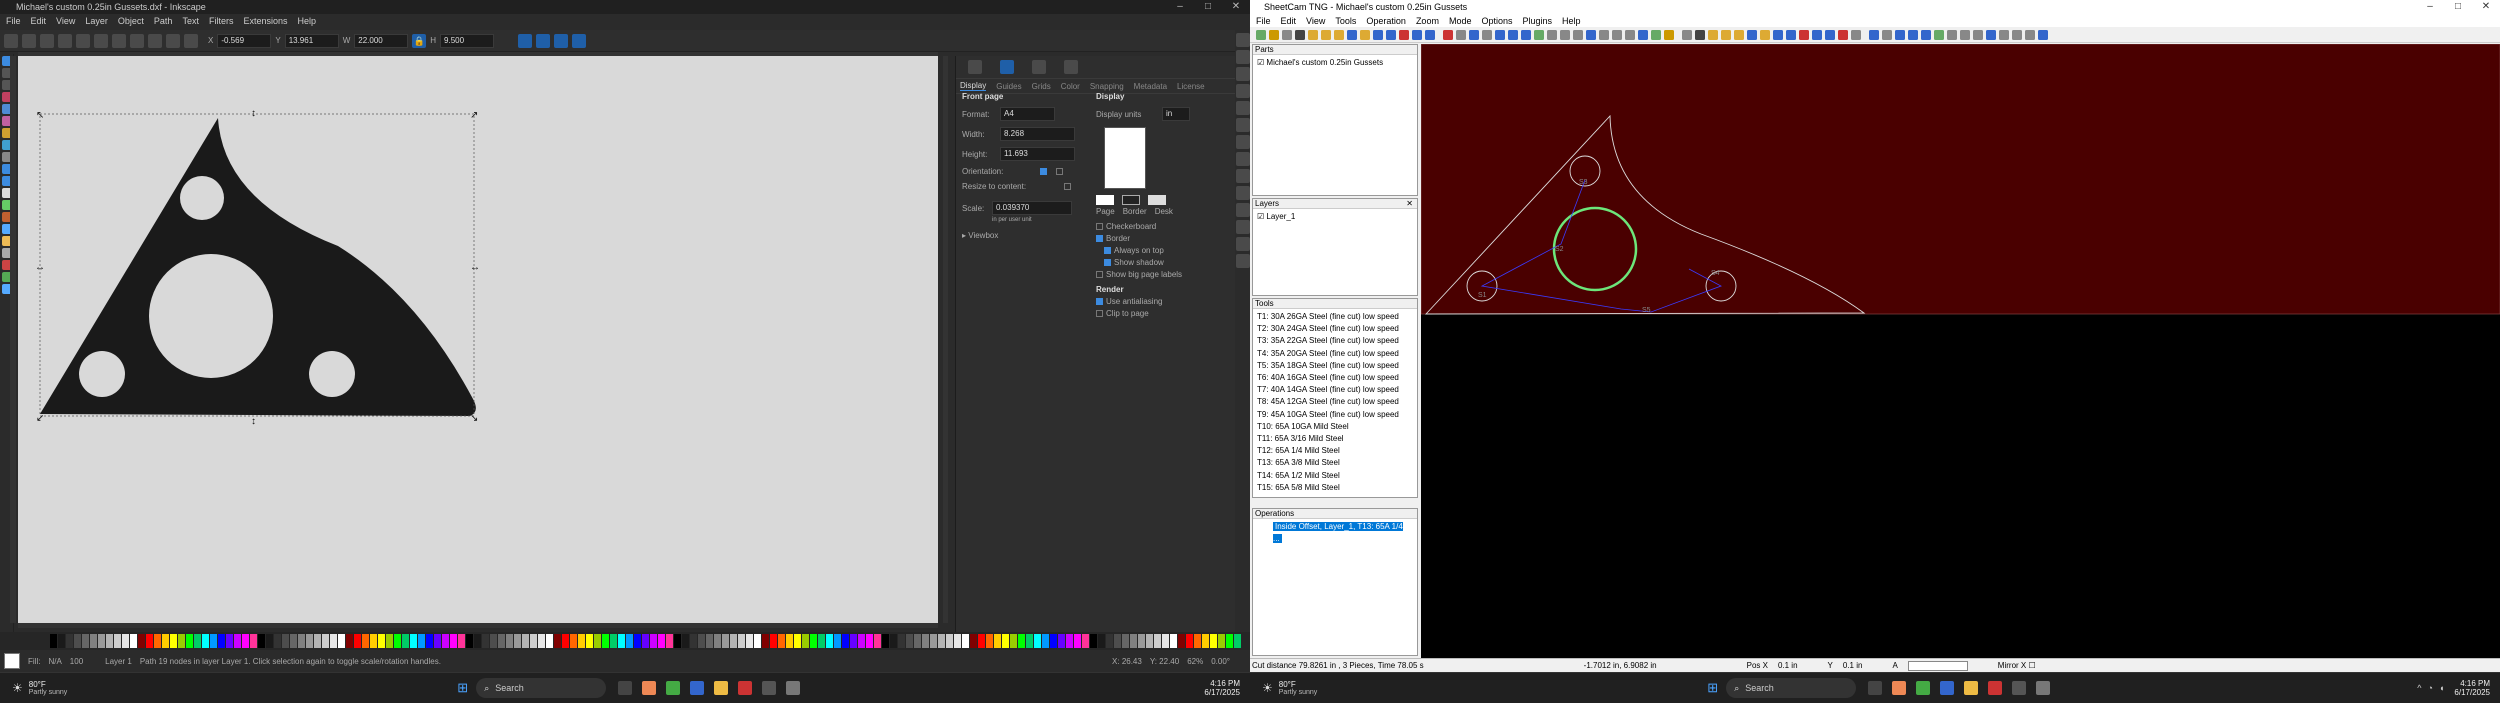 The height and width of the screenshot is (703, 2500). Describe the element at coordinates (101, 40) in the screenshot. I see `flip-h-icon` at that location.